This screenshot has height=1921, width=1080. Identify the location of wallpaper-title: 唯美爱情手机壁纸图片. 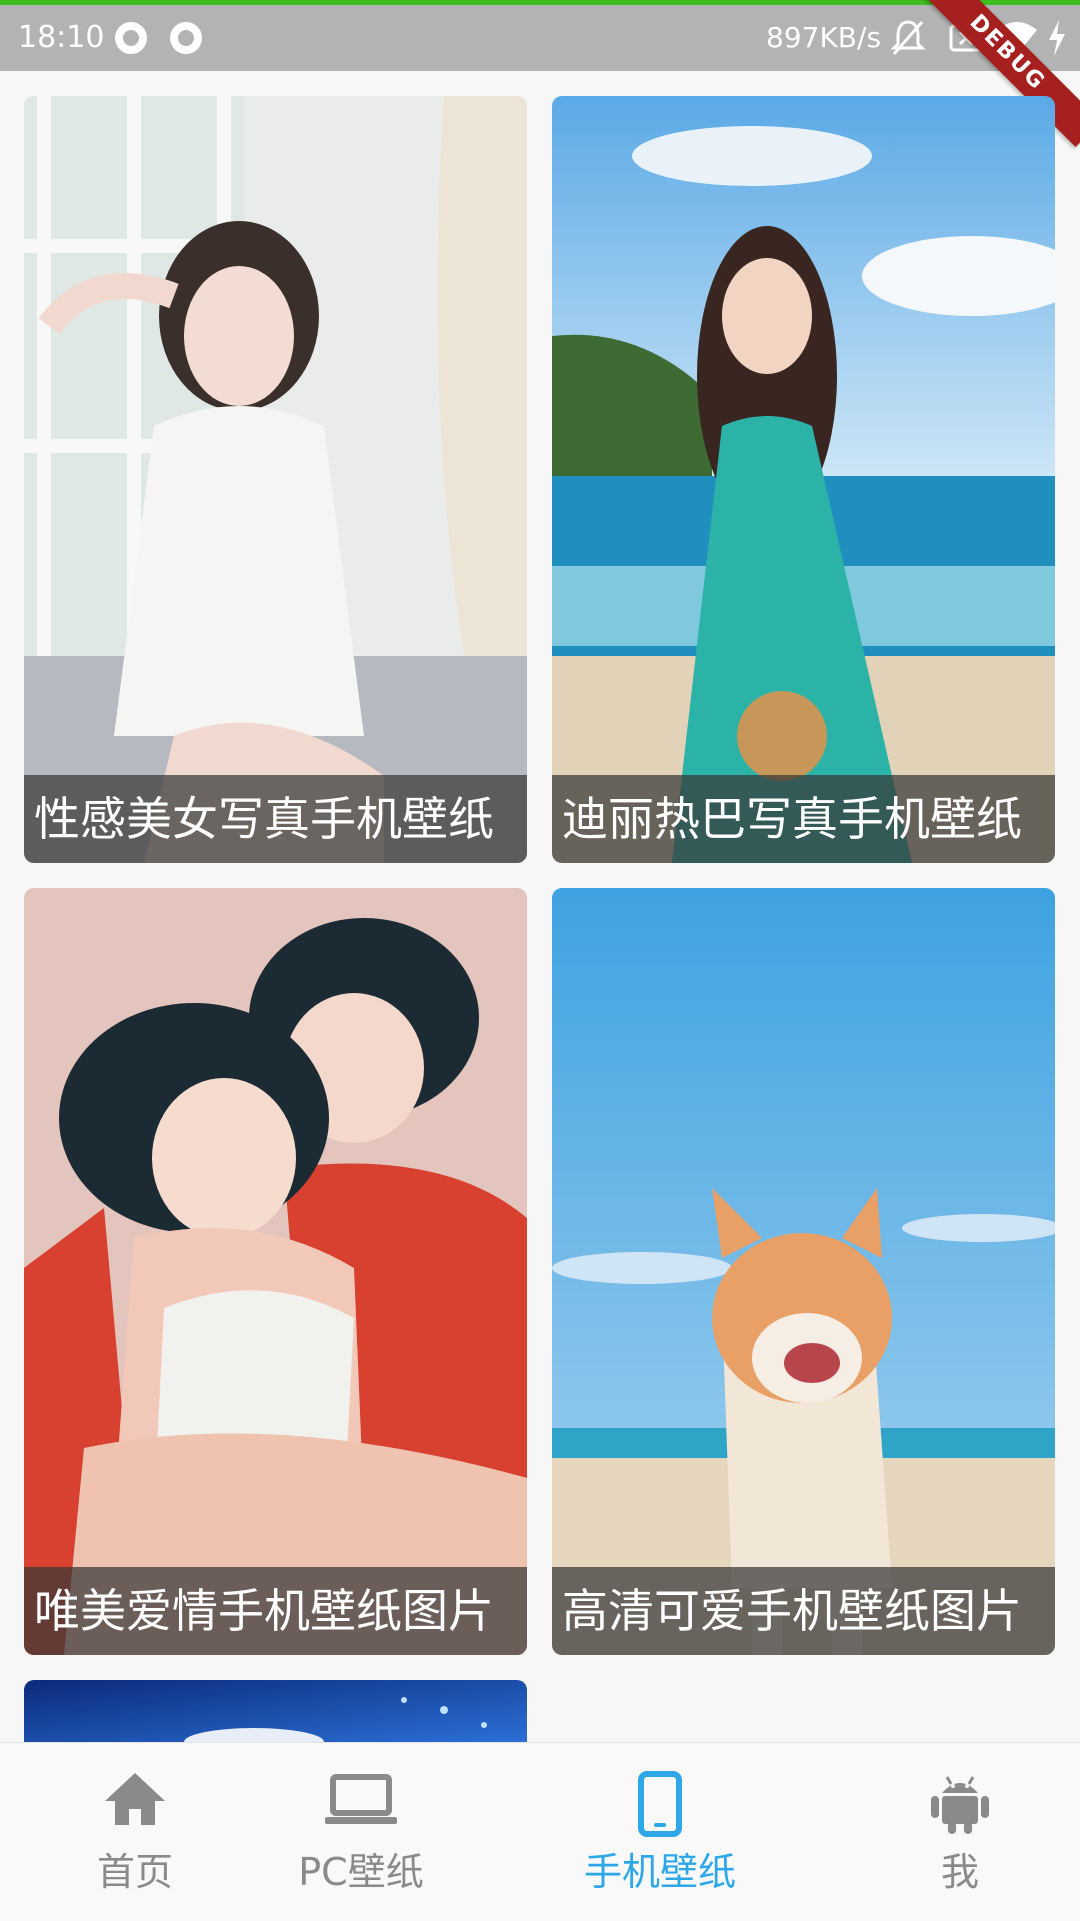
(275, 1611).